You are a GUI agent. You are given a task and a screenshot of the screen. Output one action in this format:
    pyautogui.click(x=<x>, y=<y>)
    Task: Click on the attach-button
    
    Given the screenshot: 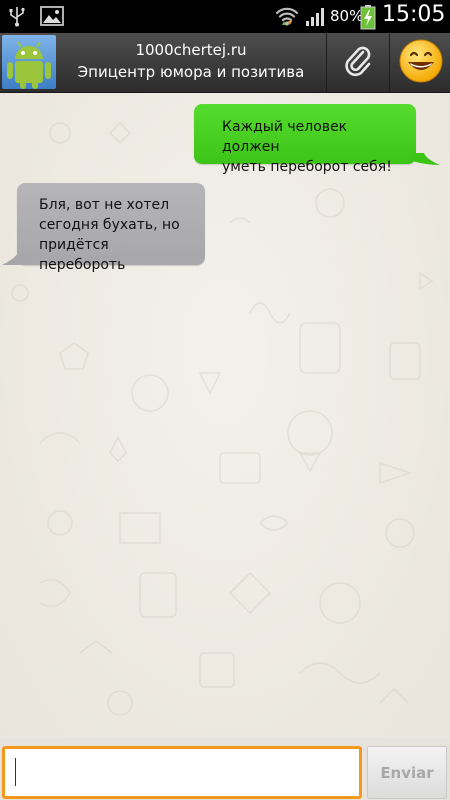 What is the action you would take?
    pyautogui.click(x=357, y=62)
    